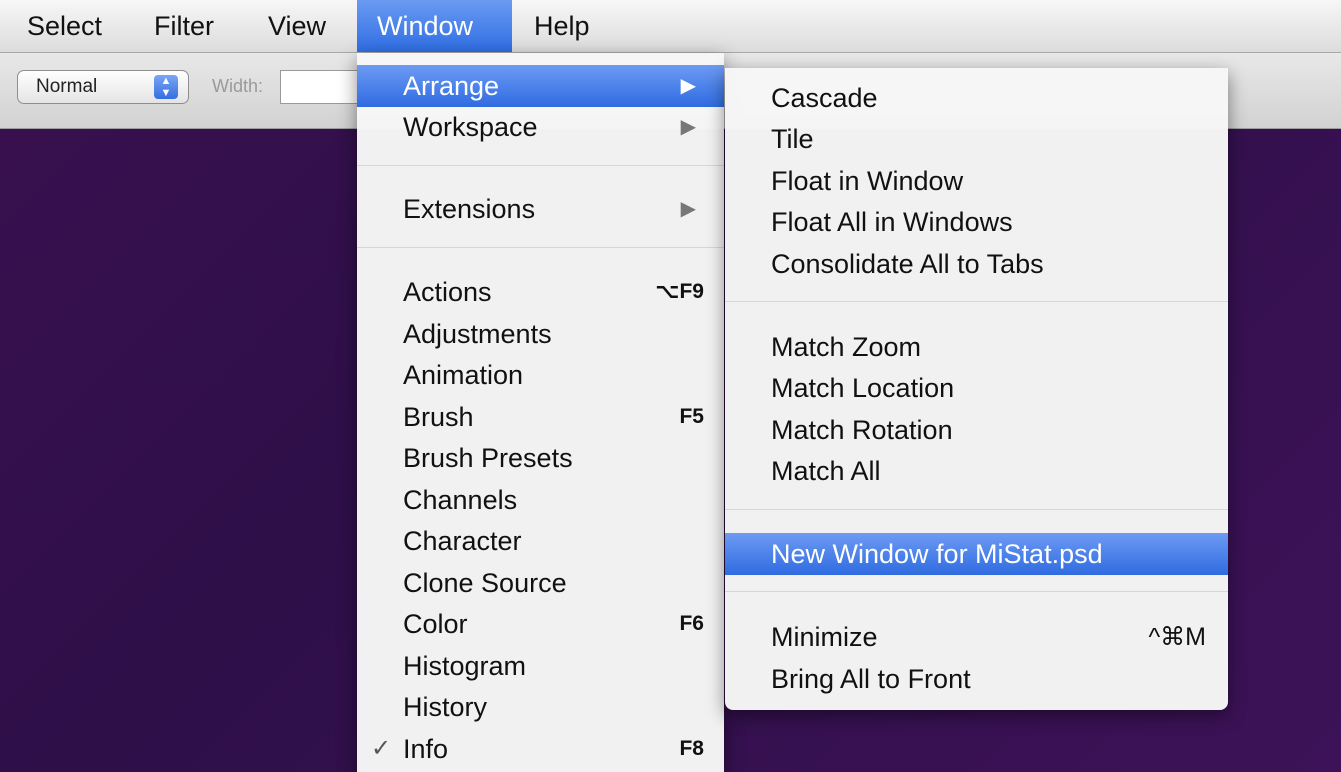 This screenshot has height=772, width=1341. What do you see at coordinates (691, 748) in the screenshot?
I see `menu-item-shortcut: F8` at bounding box center [691, 748].